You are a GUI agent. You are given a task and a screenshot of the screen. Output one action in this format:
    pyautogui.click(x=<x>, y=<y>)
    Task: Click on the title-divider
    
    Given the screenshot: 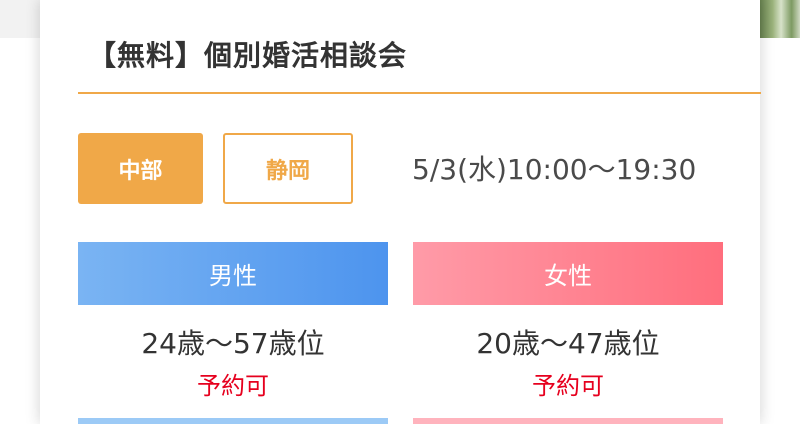 What is the action you would take?
    pyautogui.click(x=419, y=93)
    